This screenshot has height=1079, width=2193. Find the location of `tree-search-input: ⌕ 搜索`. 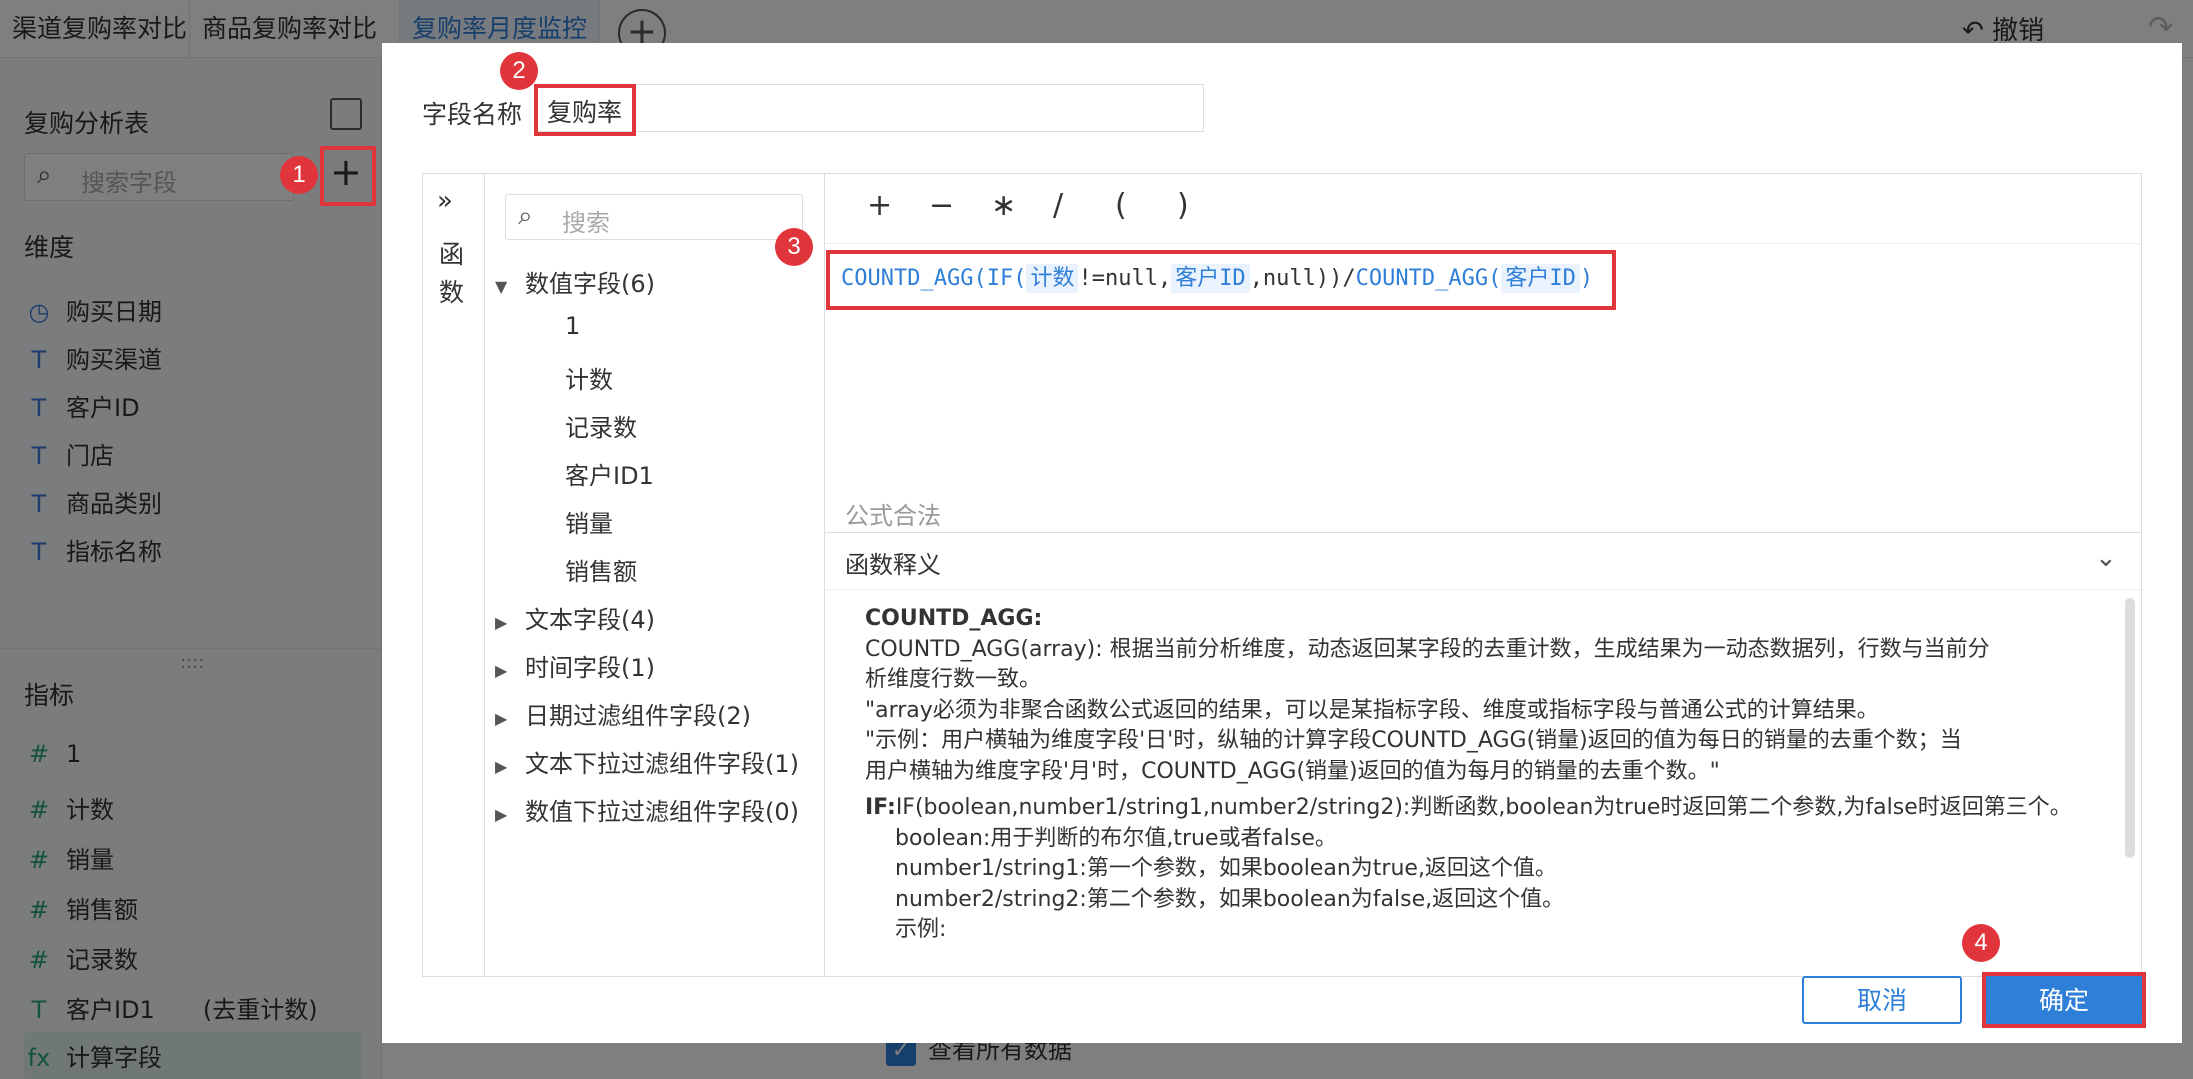

tree-search-input: ⌕ 搜索 is located at coordinates (654, 217).